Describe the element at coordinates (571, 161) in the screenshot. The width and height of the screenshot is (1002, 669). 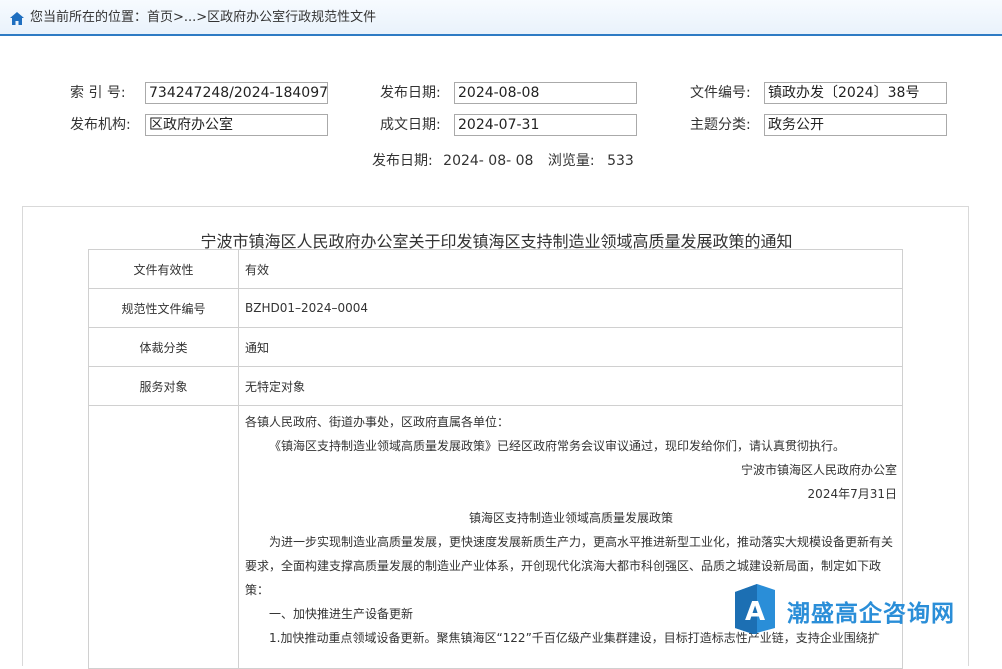
I see `views-label: 浏览量:` at that location.